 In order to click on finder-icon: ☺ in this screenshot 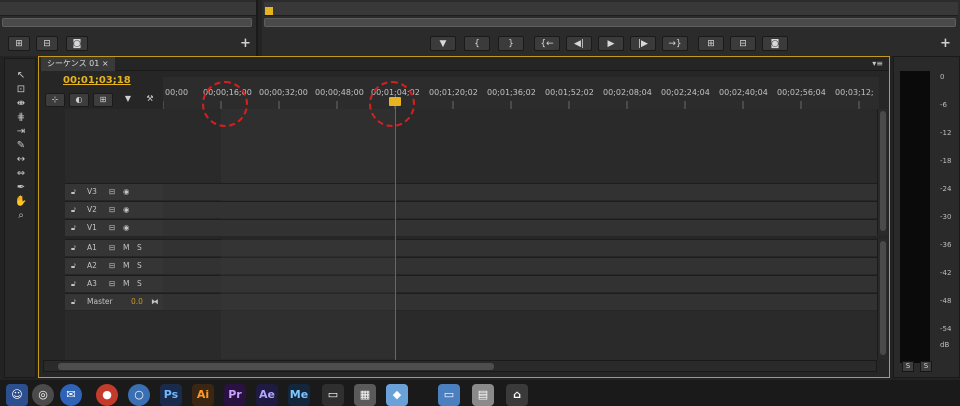, I will do `click(17, 395)`.